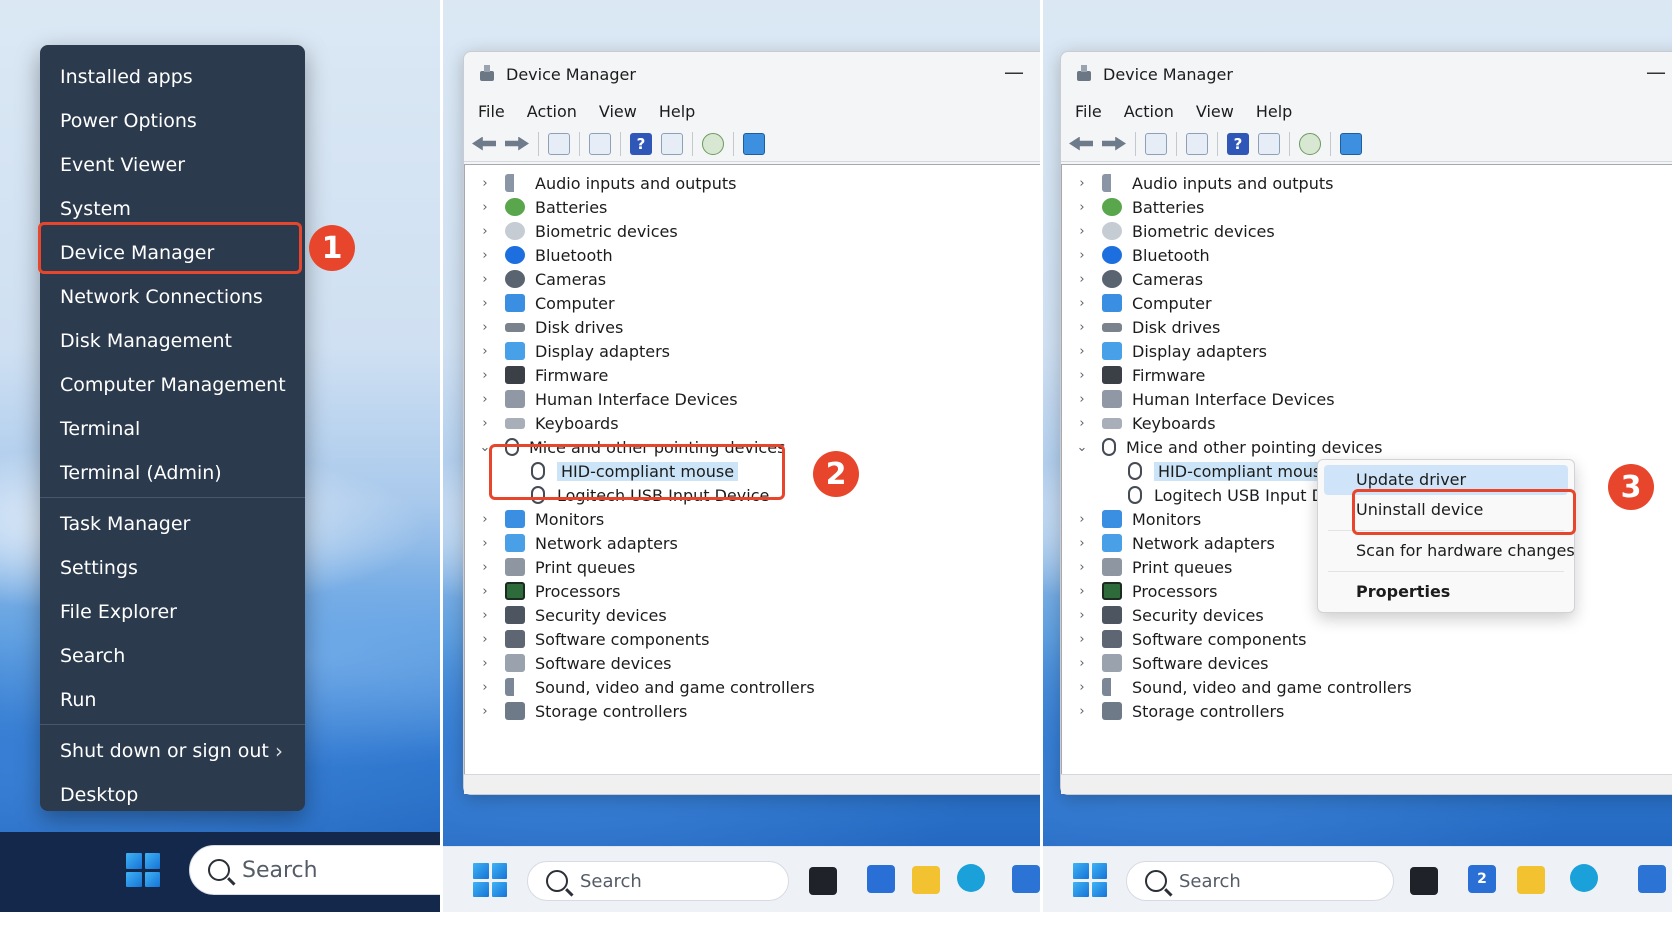  Describe the element at coordinates (1367, 279) in the screenshot. I see `tree-cameras: › Cameras` at that location.